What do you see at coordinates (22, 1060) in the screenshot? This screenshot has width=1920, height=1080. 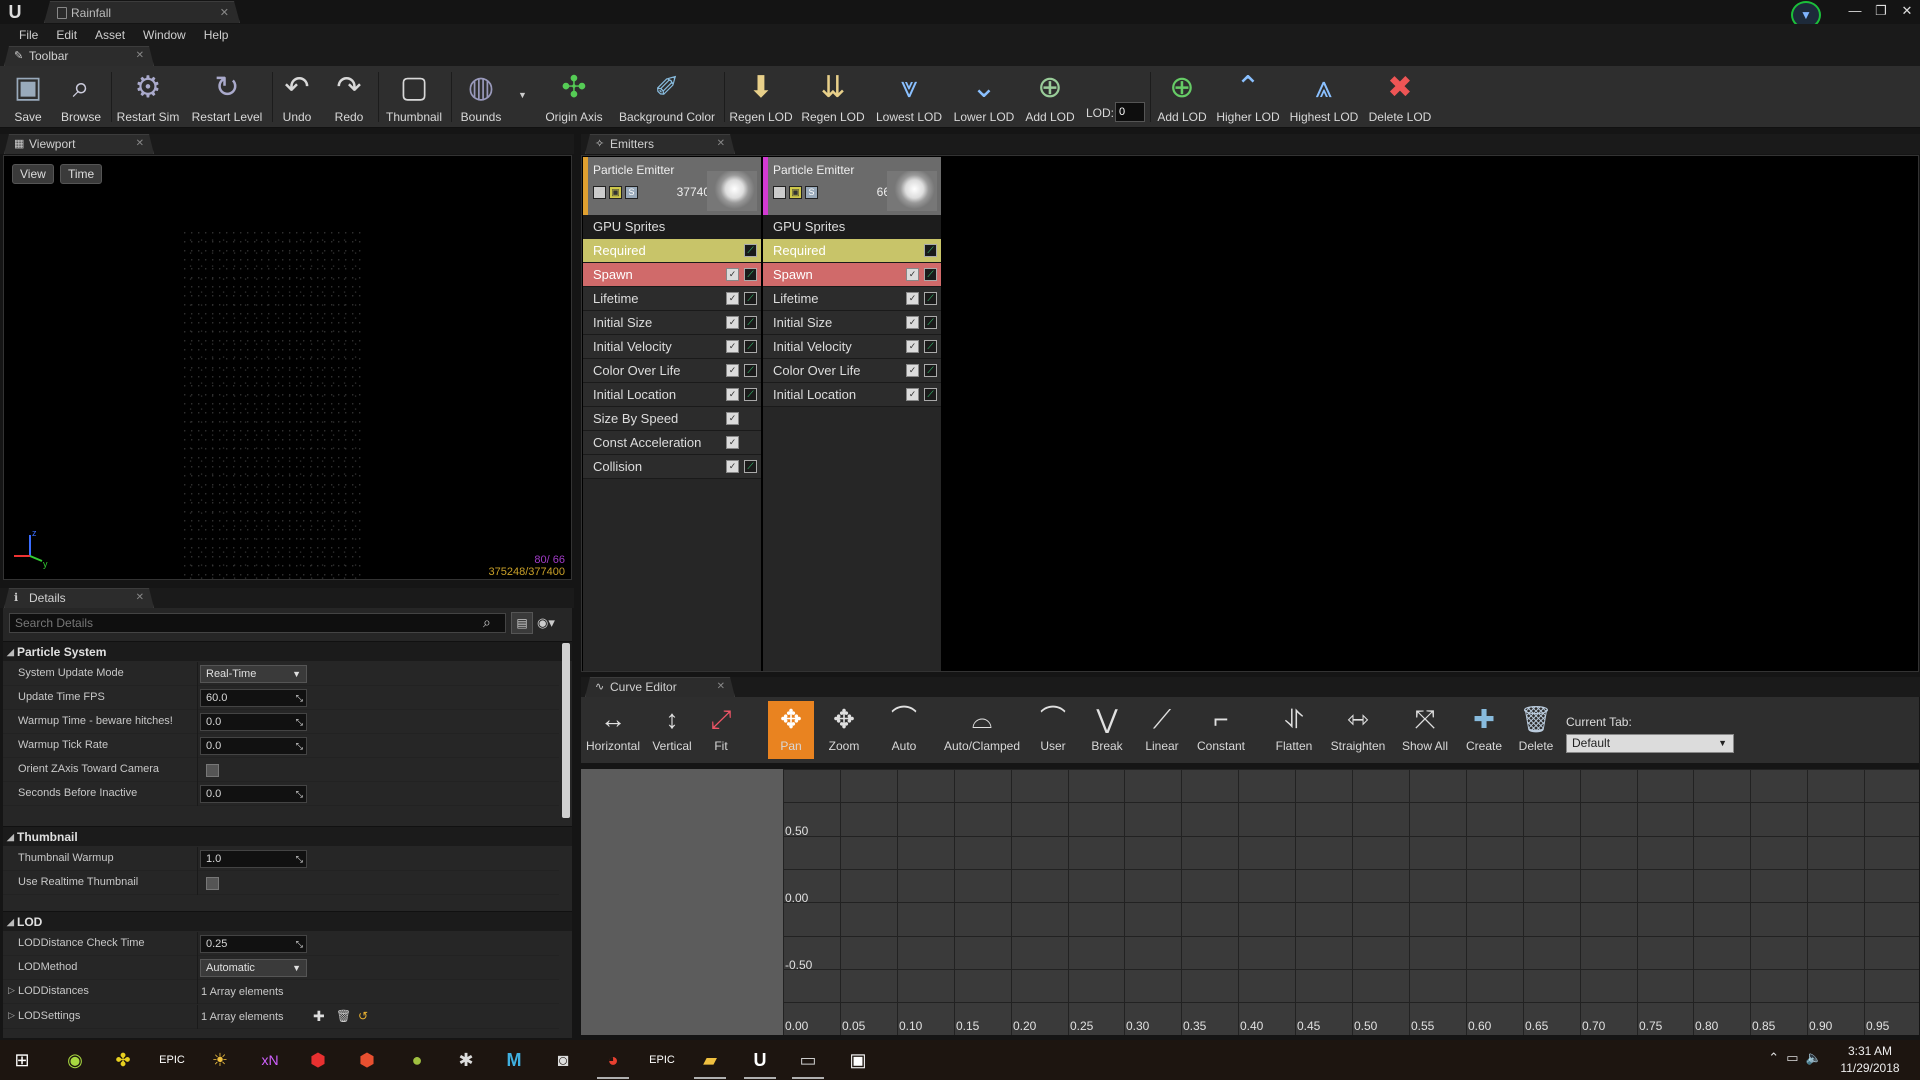 I see `windows-start-icon: ⊞` at bounding box center [22, 1060].